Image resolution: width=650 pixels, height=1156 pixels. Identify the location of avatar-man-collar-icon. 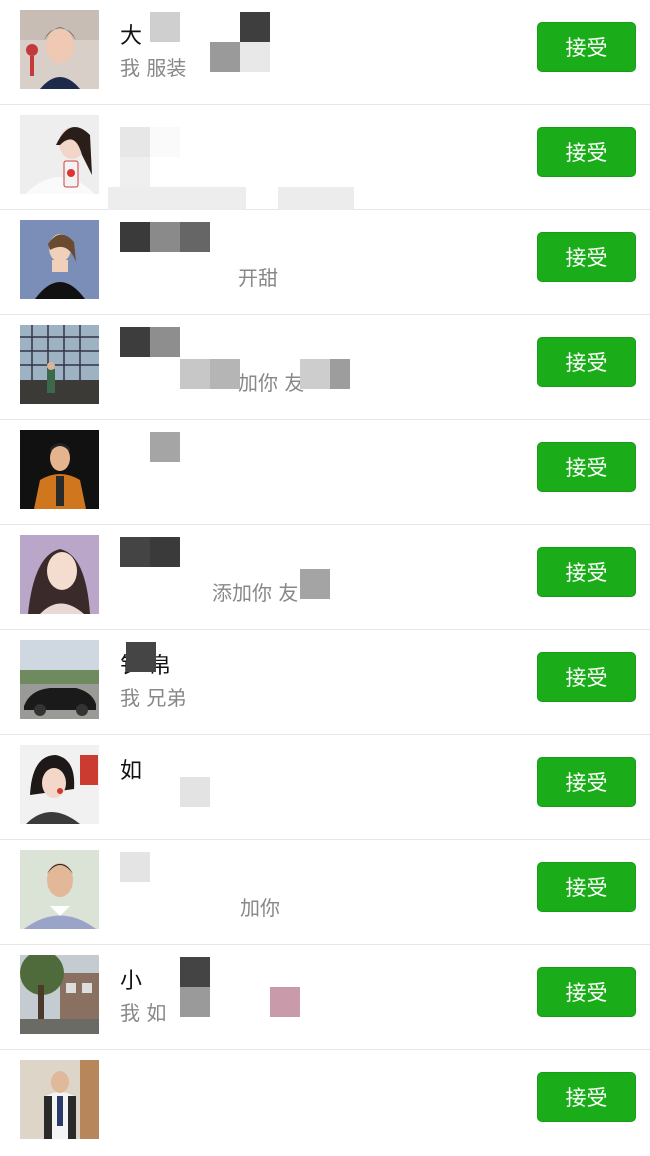
(59, 889).